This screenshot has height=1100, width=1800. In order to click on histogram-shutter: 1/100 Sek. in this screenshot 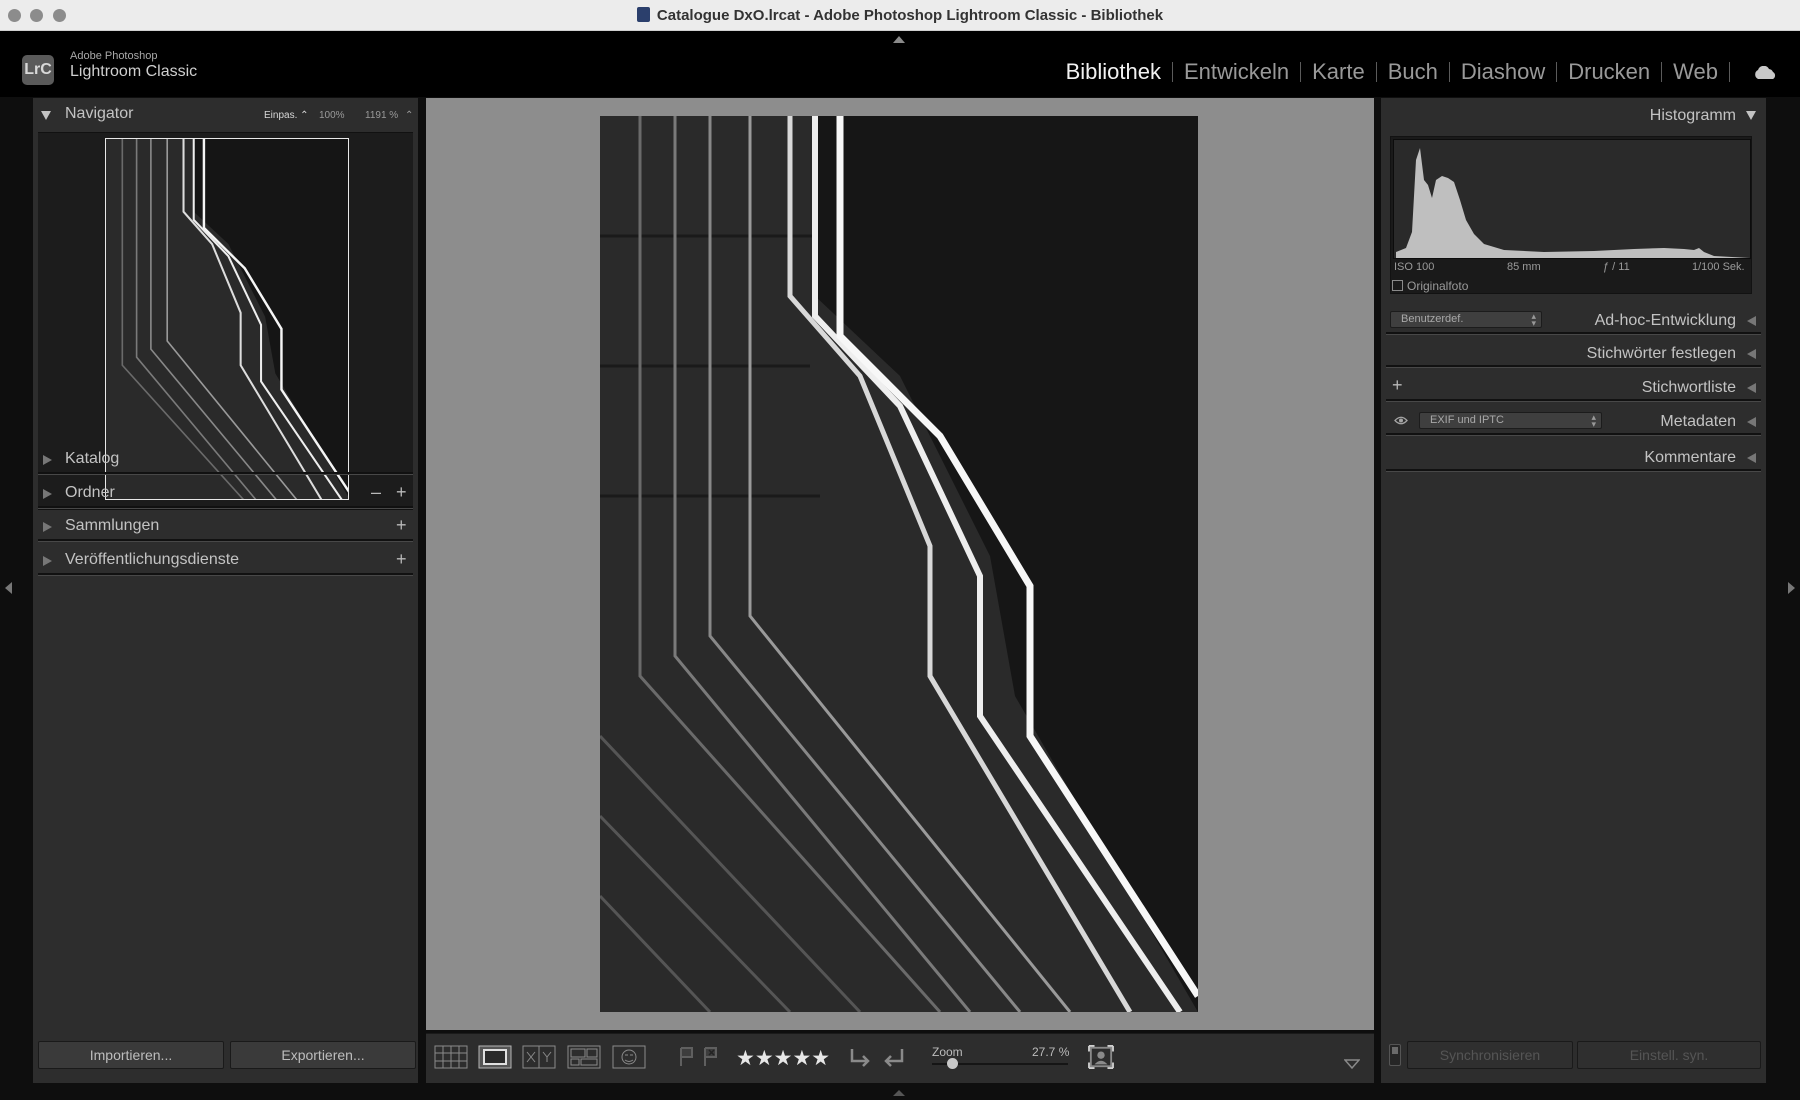, I will do `click(1718, 267)`.